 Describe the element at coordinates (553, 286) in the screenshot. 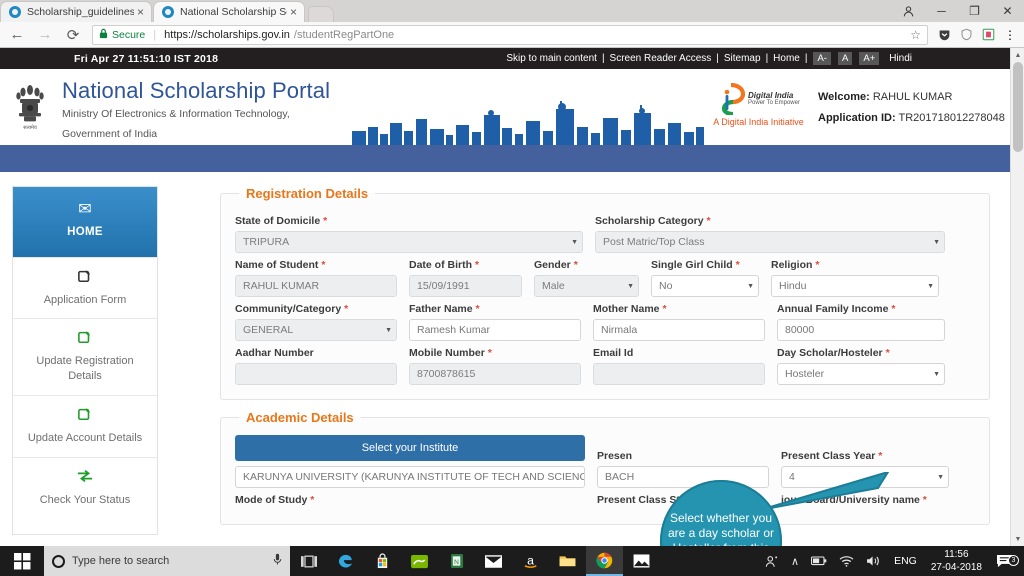

I see `field-value: Male` at that location.